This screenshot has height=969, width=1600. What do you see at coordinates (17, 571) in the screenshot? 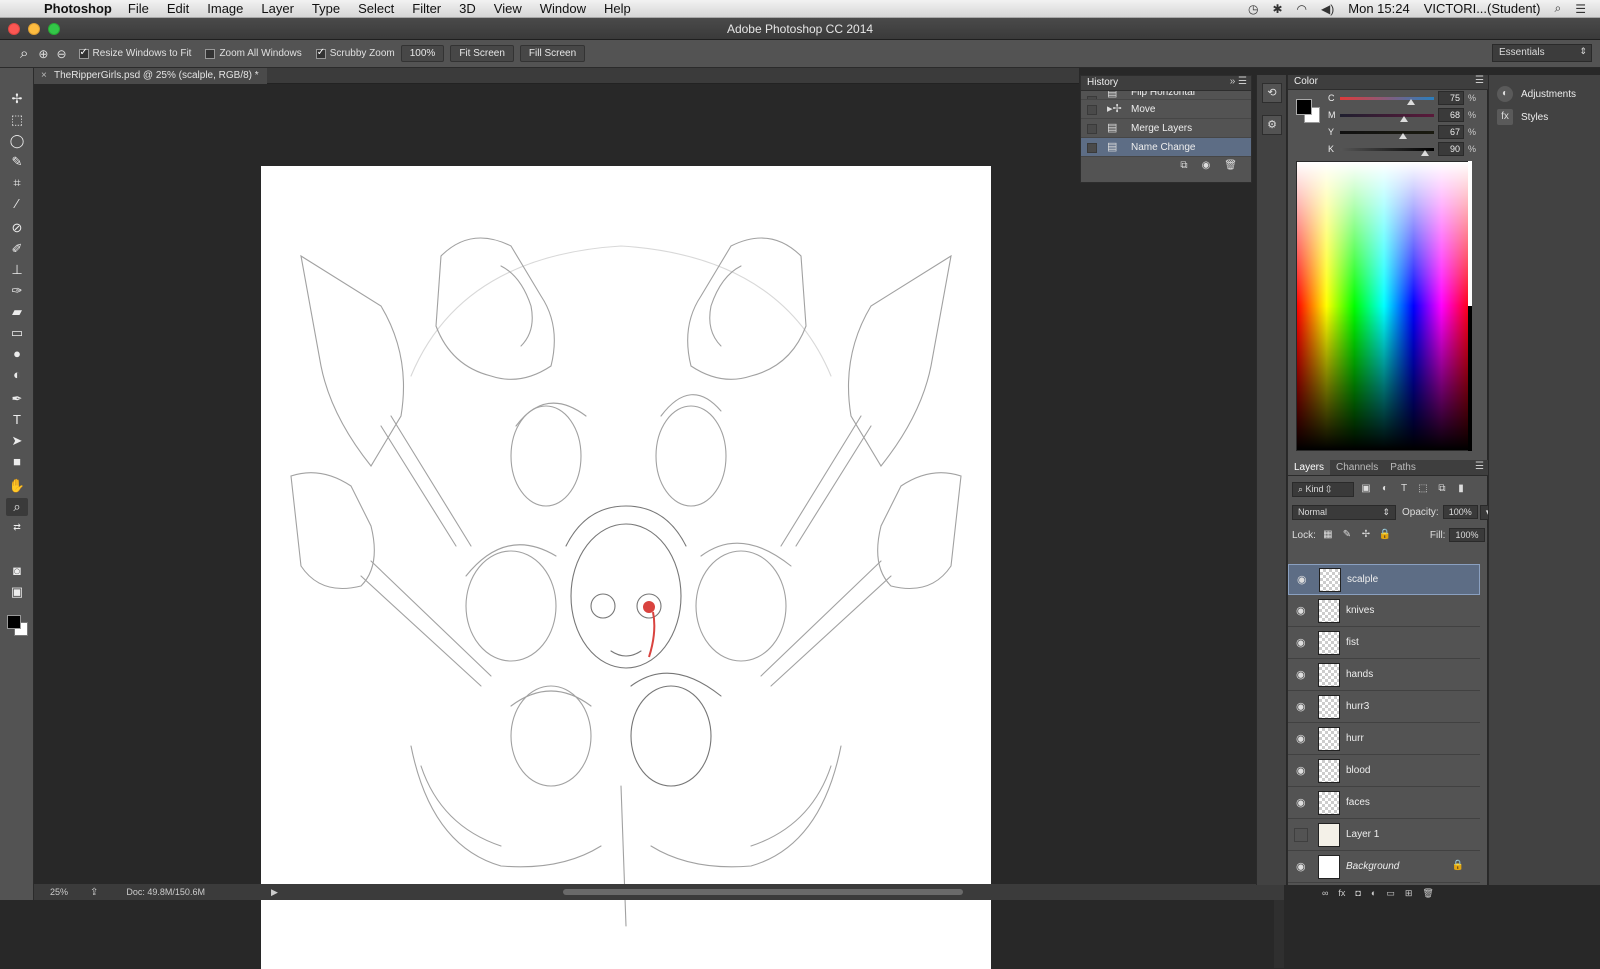
I see `quick-mask-icon: ◙` at bounding box center [17, 571].